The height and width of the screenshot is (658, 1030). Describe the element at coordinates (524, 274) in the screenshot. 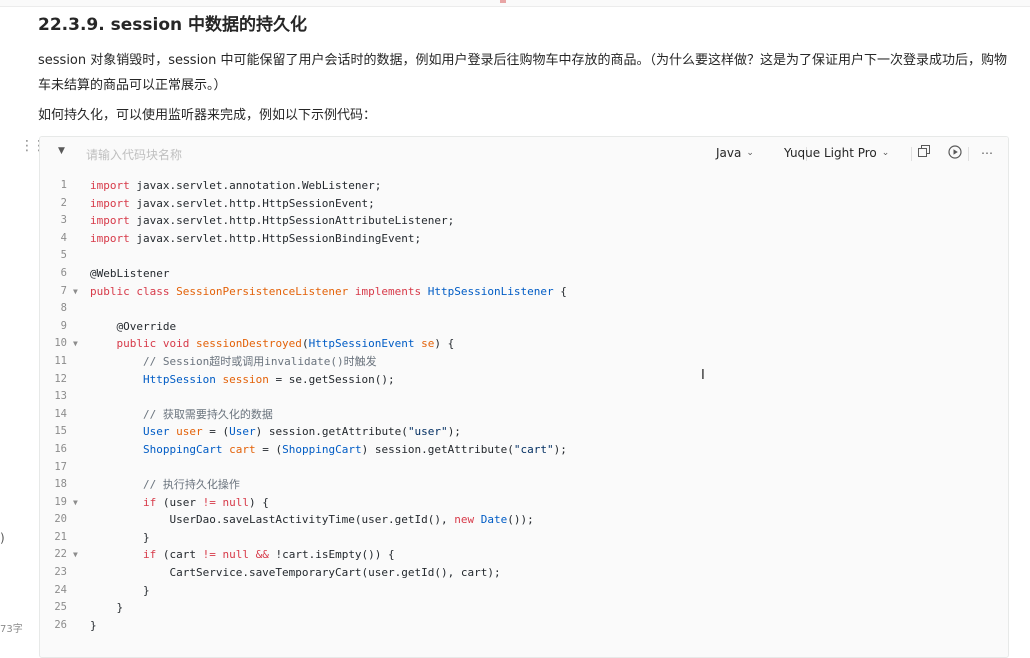

I see `code-line: 6 @WebListener` at that location.